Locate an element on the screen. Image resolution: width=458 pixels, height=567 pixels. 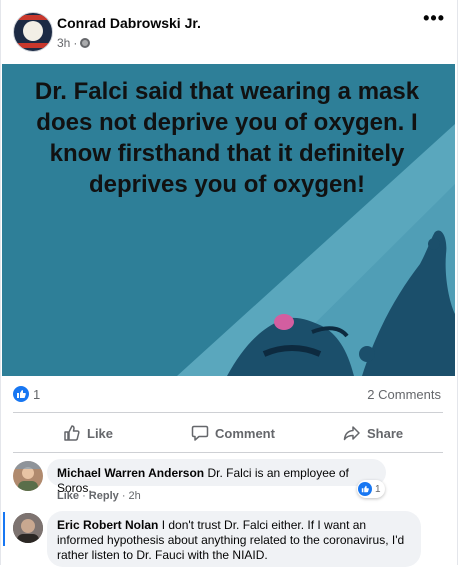
share-label: Share is located at coordinates (385, 433).